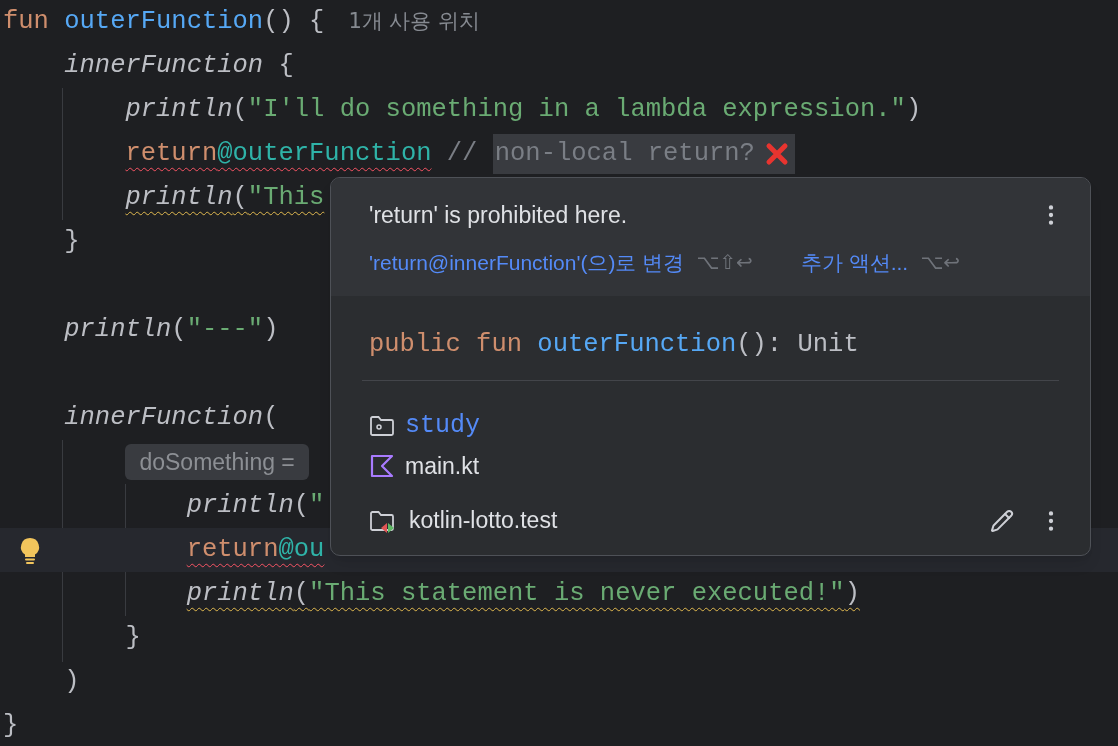 The width and height of the screenshot is (1118, 746). Describe the element at coordinates (72, 681) in the screenshot. I see `code-line: )` at that location.